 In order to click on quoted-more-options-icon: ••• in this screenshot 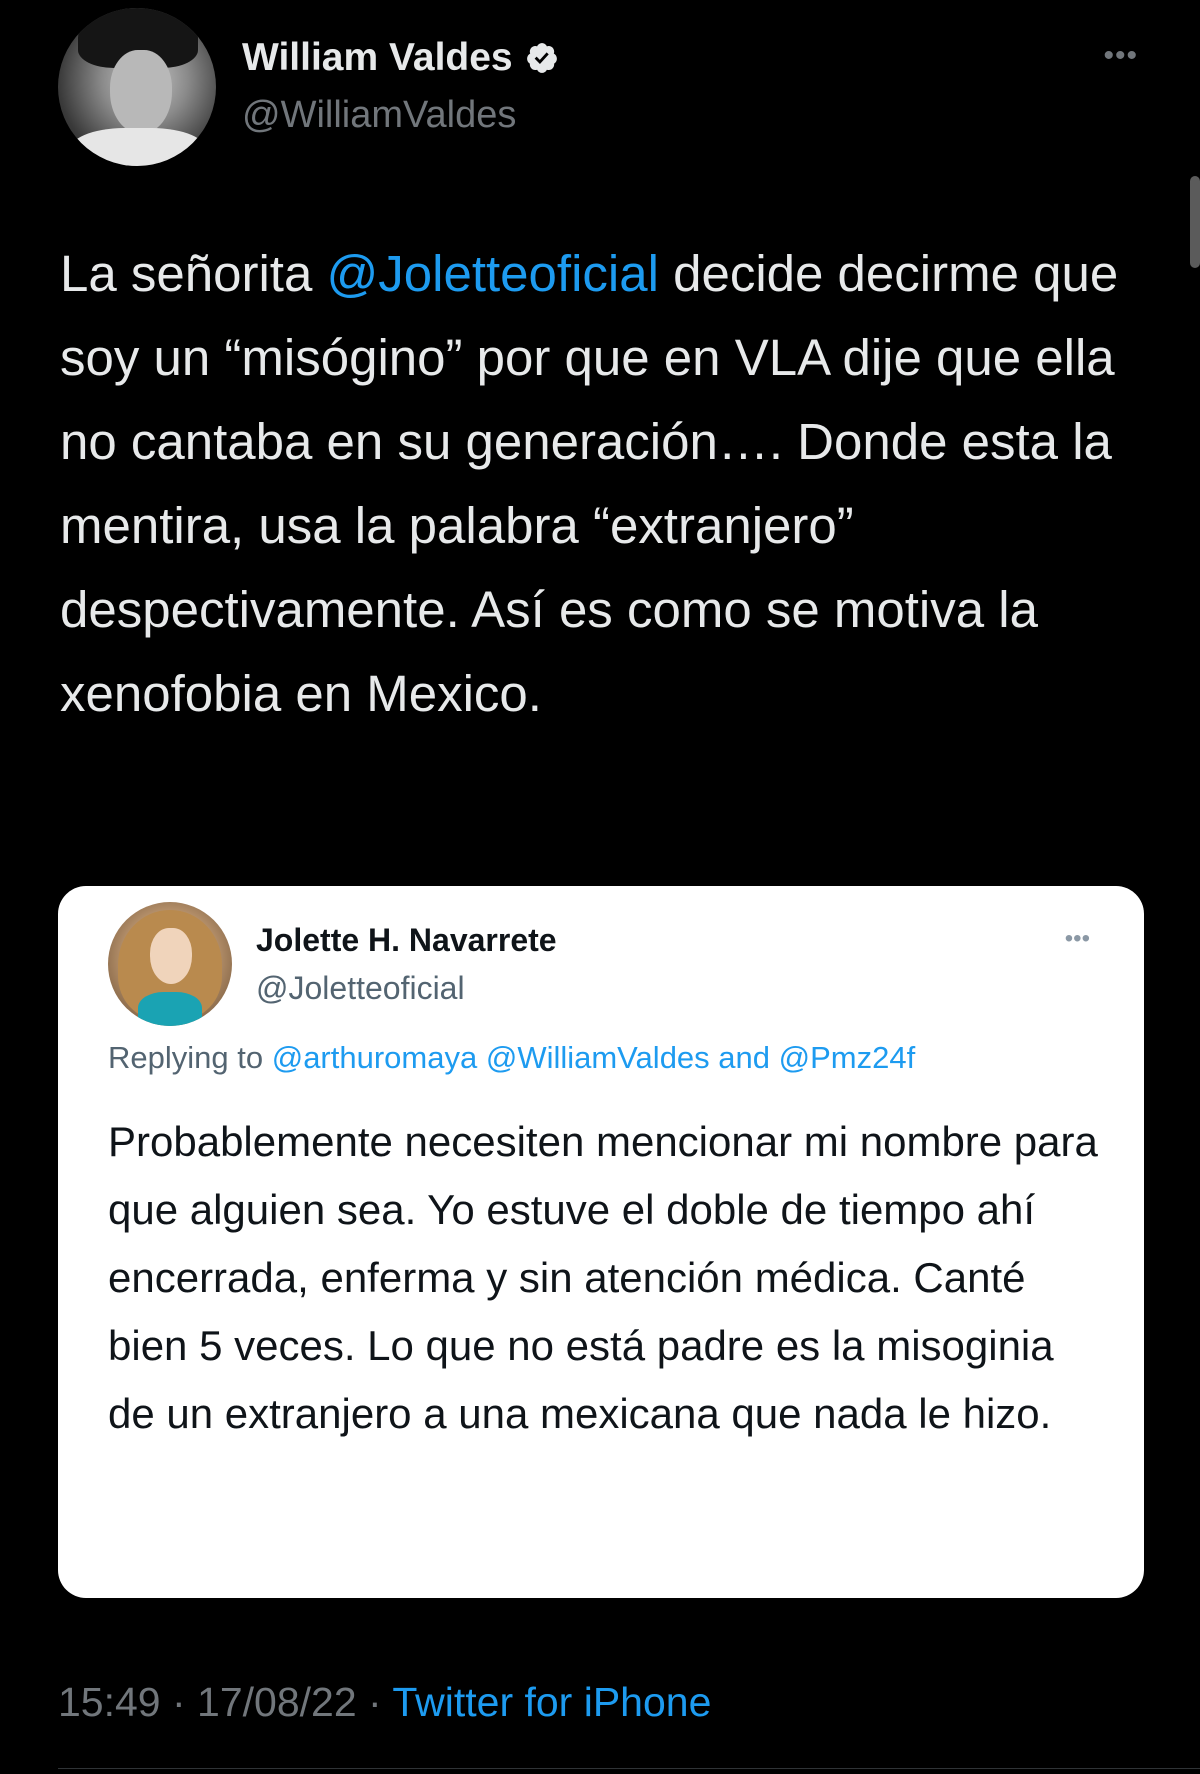, I will do `click(1077, 939)`.